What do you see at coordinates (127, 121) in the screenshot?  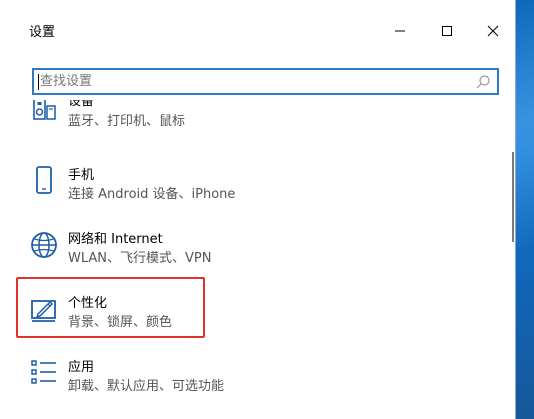 I see `category-description: 蓝牙、打印机、鼠标` at bounding box center [127, 121].